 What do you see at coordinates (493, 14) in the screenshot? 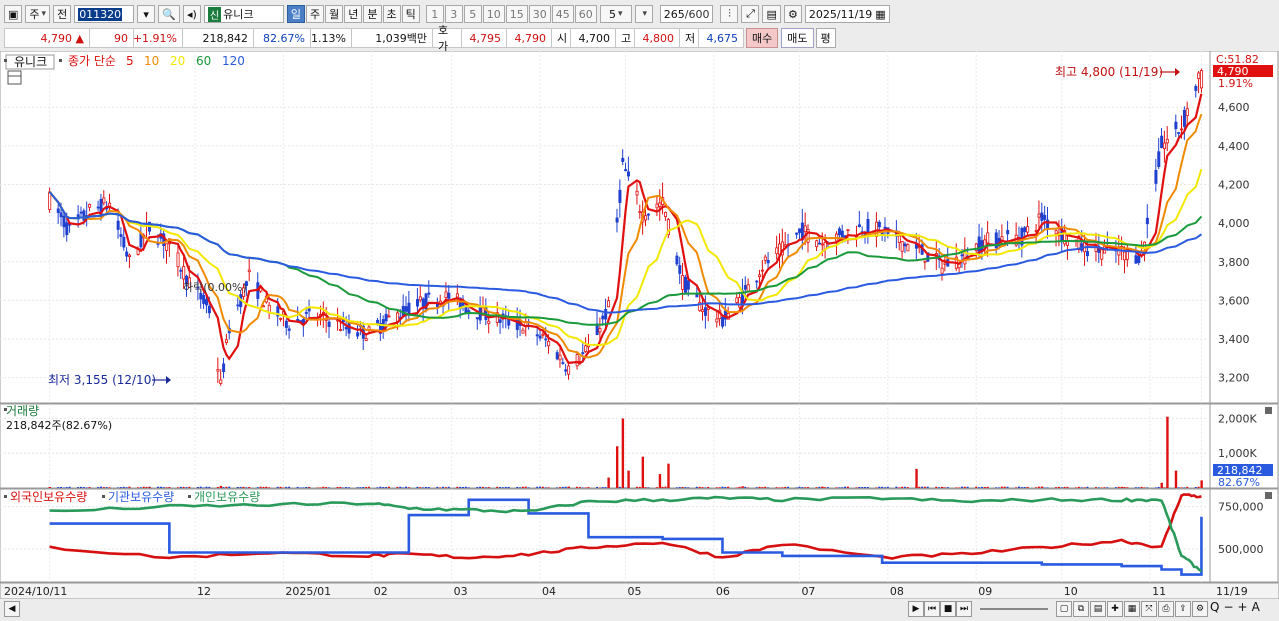
I see `multiplier-tab-10: 10` at bounding box center [493, 14].